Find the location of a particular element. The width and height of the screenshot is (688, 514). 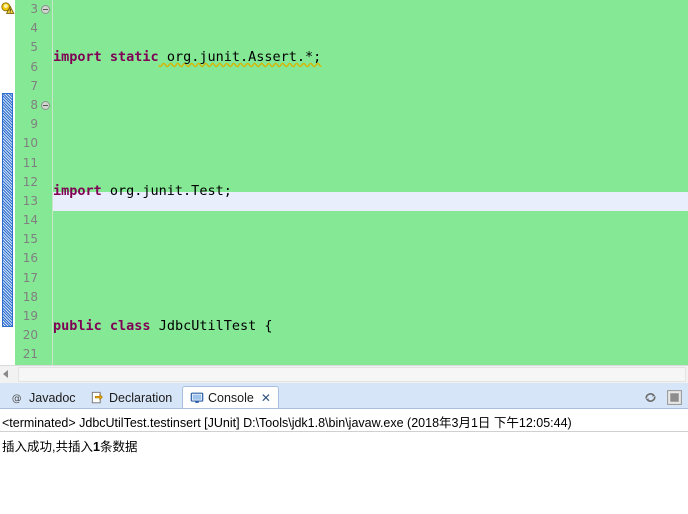

ruler-separator is located at coordinates (52, 182).